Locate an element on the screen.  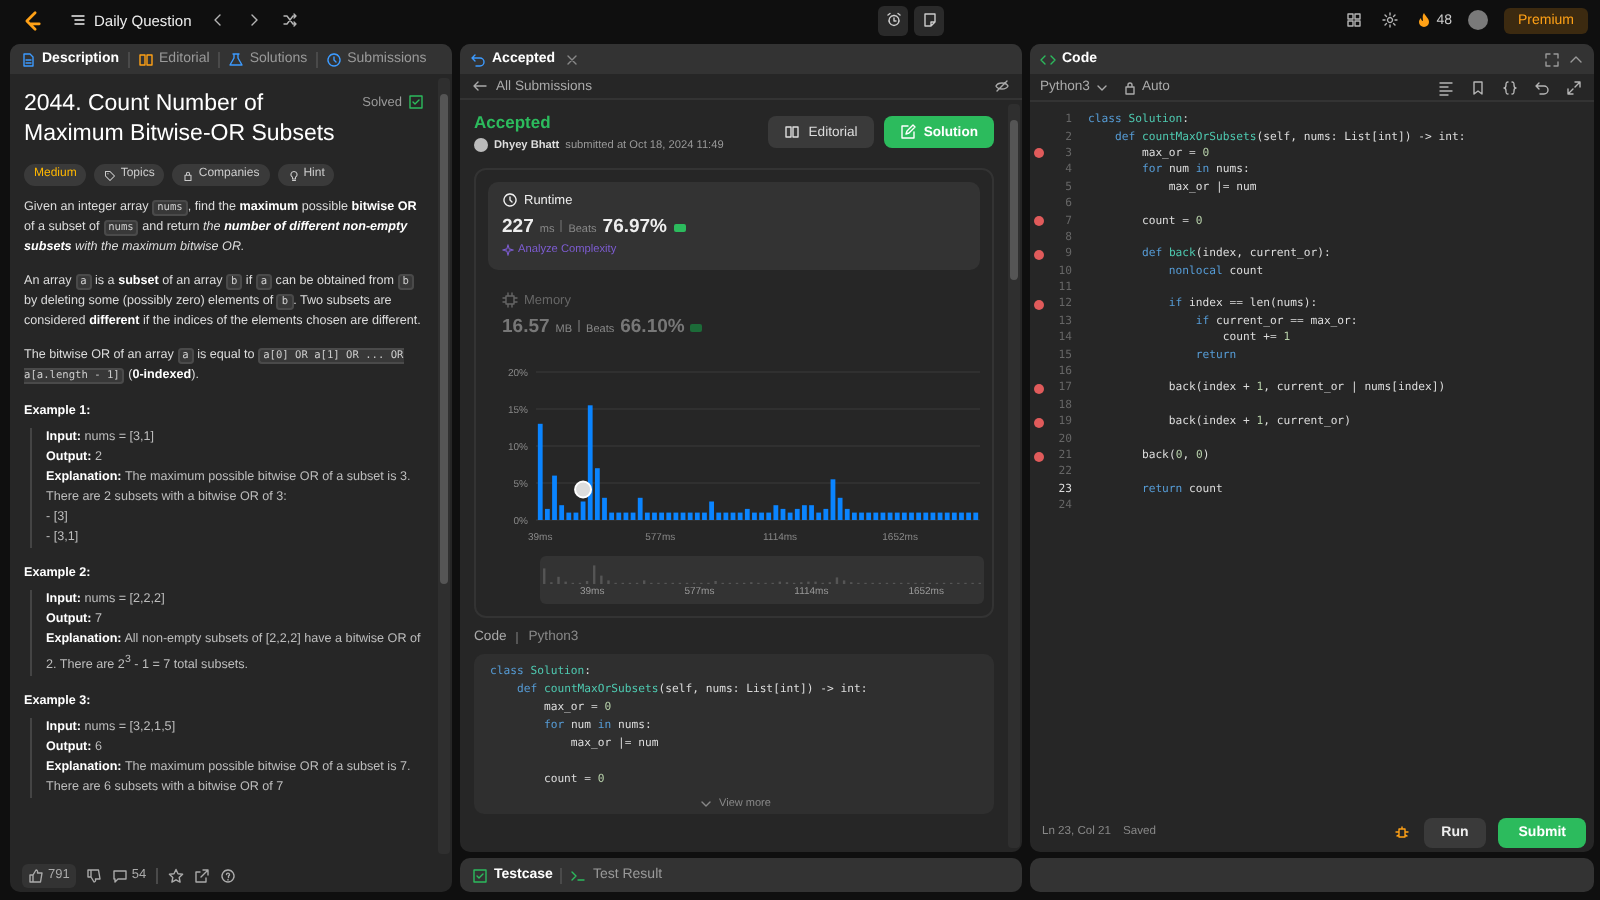
fullscreen-button is located at coordinates (1574, 87).